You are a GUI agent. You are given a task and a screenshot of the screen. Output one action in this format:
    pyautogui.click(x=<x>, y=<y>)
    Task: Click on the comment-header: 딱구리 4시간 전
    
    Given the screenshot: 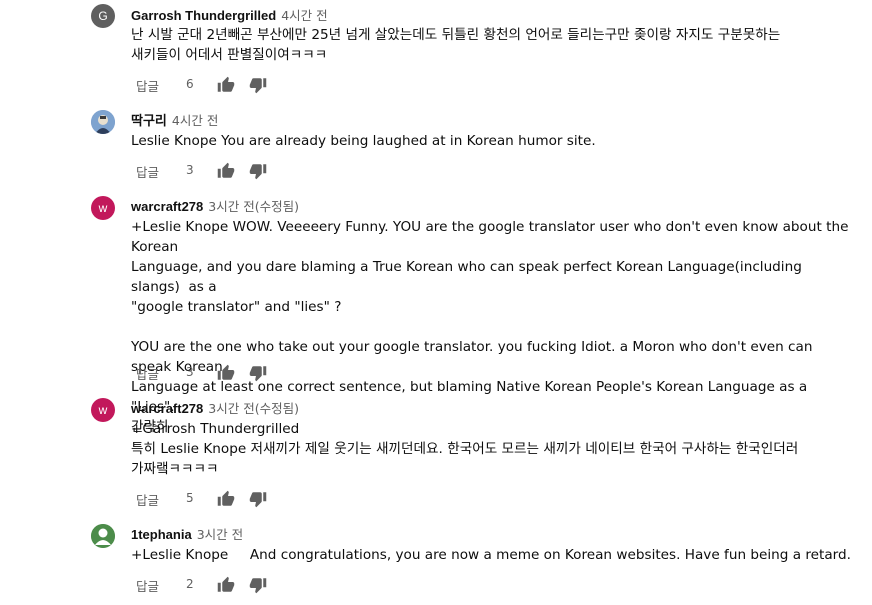 What is the action you would take?
    pyautogui.click(x=174, y=119)
    